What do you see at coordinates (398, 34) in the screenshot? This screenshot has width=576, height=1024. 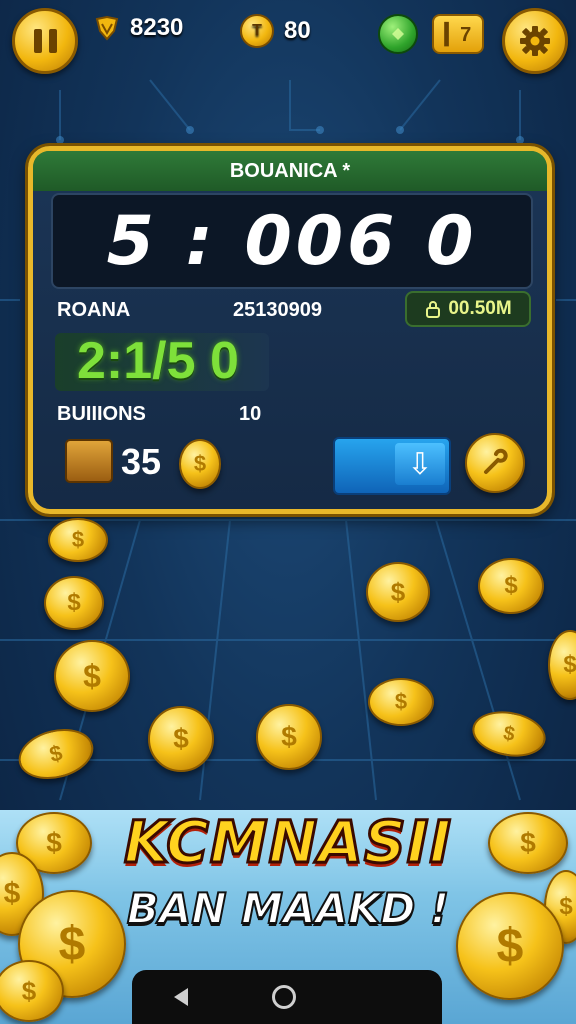 I see `green-gem-icon` at bounding box center [398, 34].